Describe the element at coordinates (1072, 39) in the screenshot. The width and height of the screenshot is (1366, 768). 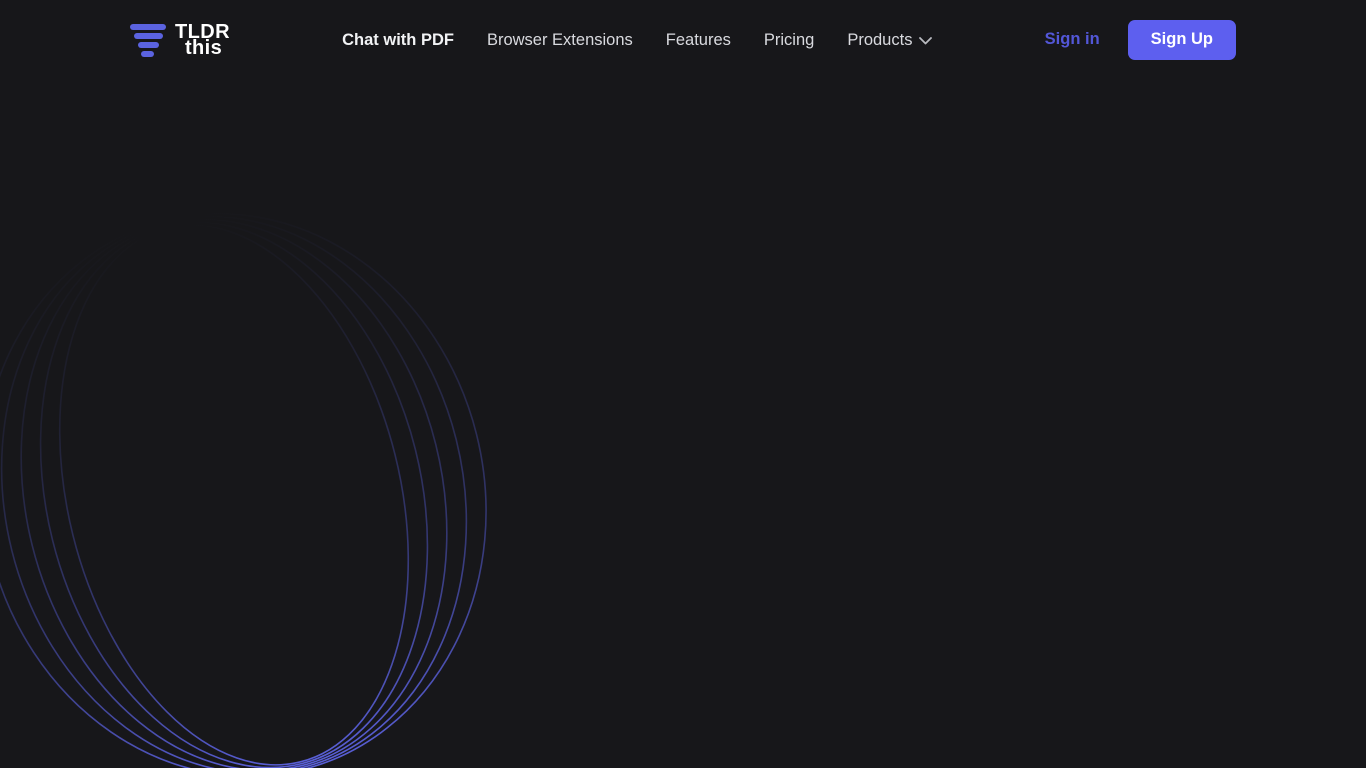
I see `sign-in-link: Sign in` at that location.